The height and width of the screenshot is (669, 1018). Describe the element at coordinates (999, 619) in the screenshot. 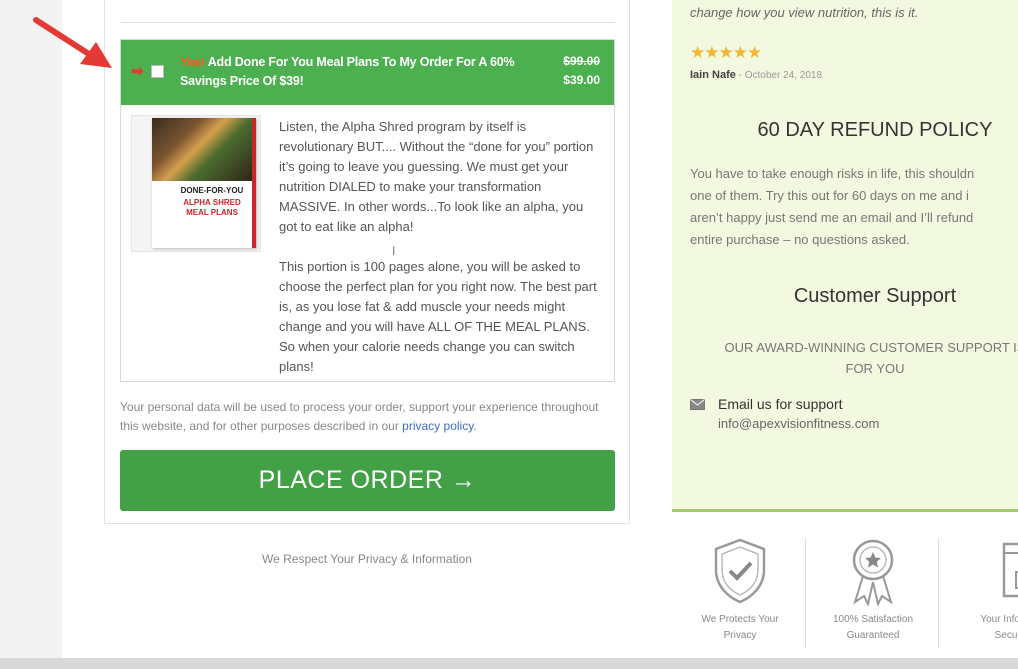

I see `badge-line: Your Inform` at that location.